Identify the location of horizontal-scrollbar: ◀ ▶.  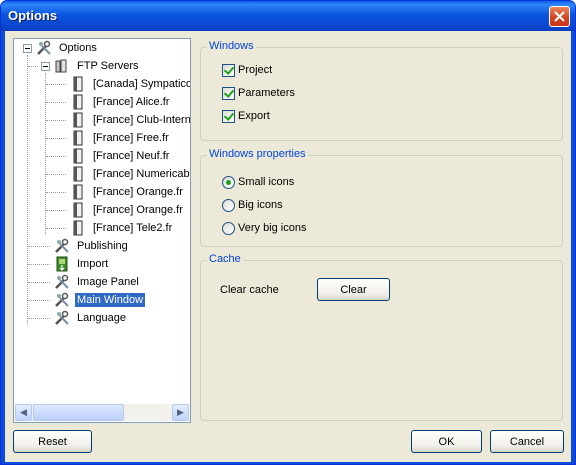
(102, 412).